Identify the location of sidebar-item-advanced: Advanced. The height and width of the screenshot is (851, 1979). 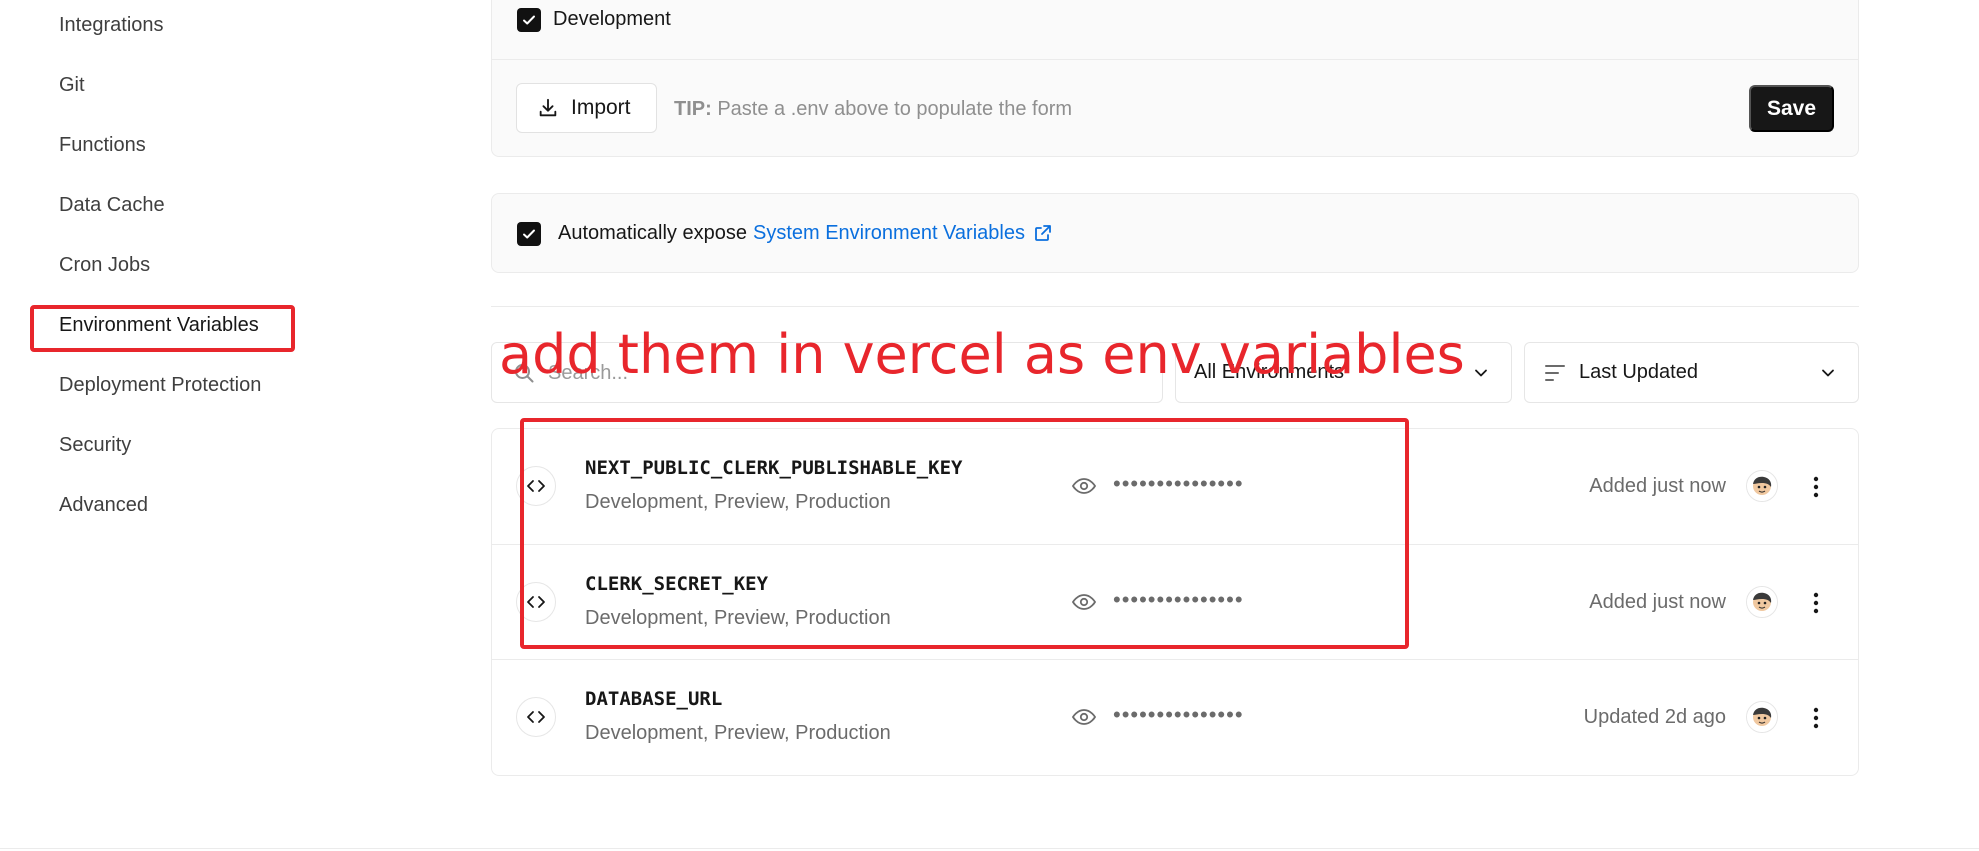
(103, 505).